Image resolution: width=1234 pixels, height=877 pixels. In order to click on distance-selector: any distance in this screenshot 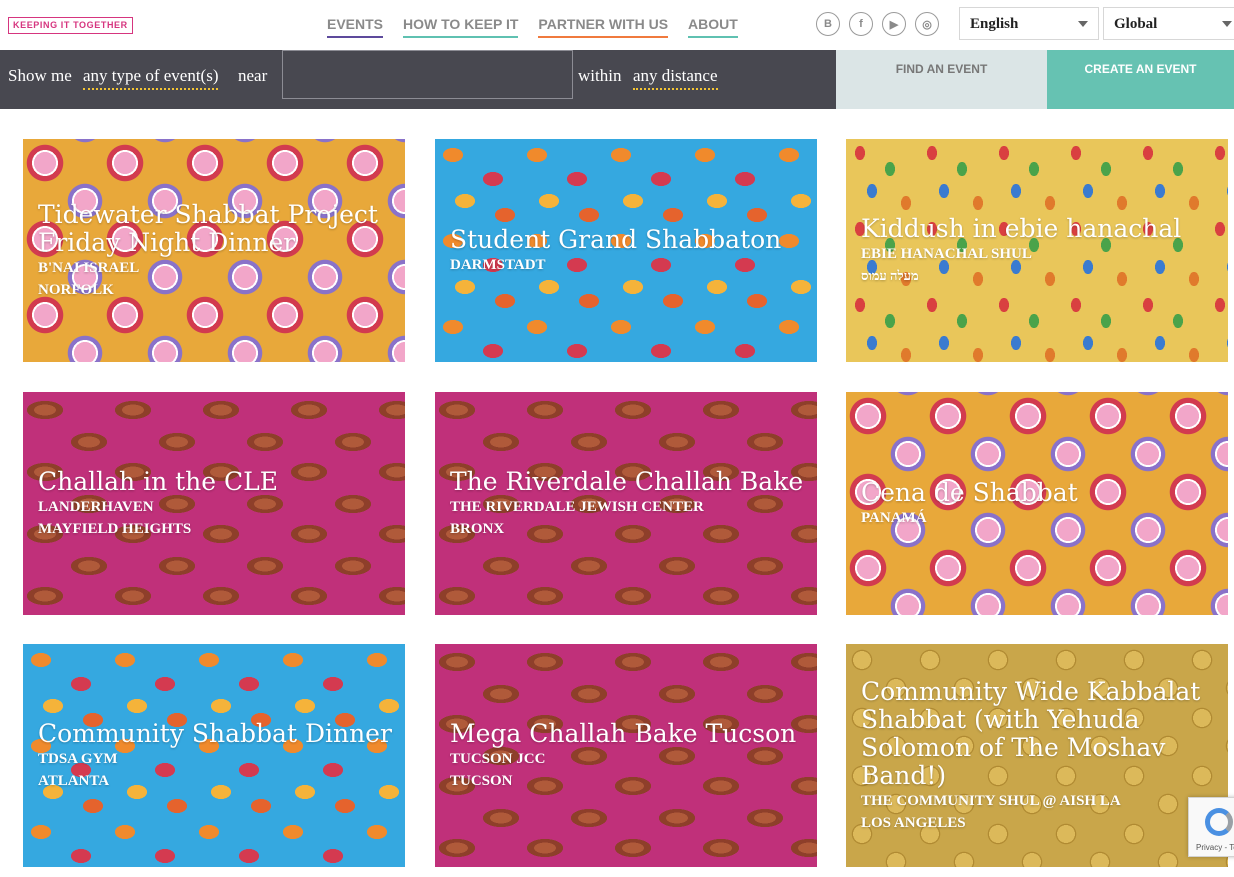, I will do `click(675, 78)`.